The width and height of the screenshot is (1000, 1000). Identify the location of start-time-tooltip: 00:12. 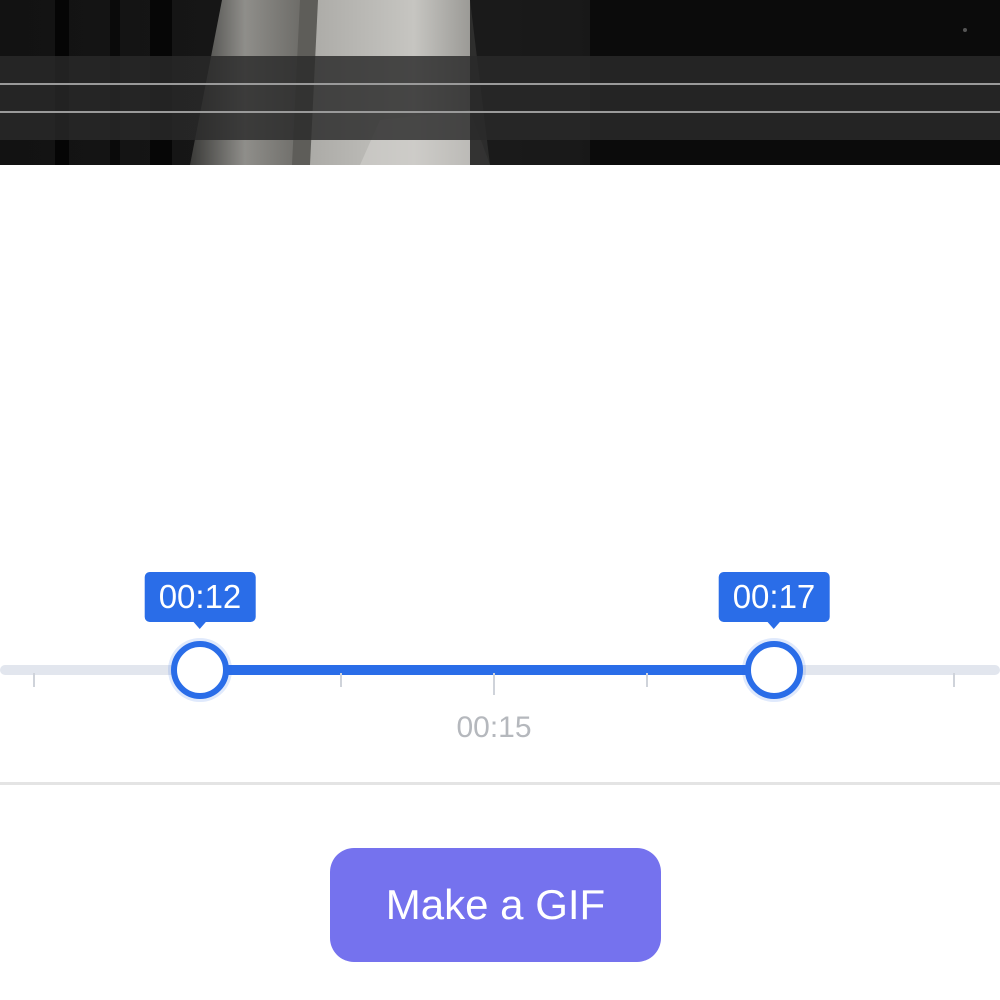
(200, 600).